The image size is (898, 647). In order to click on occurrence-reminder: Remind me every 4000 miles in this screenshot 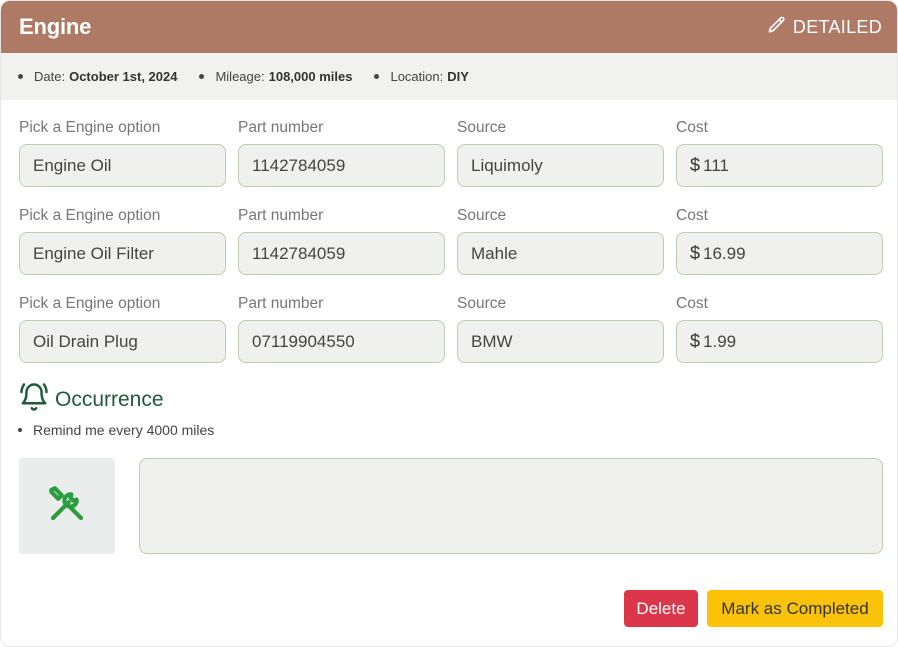, I will do `click(116, 430)`.